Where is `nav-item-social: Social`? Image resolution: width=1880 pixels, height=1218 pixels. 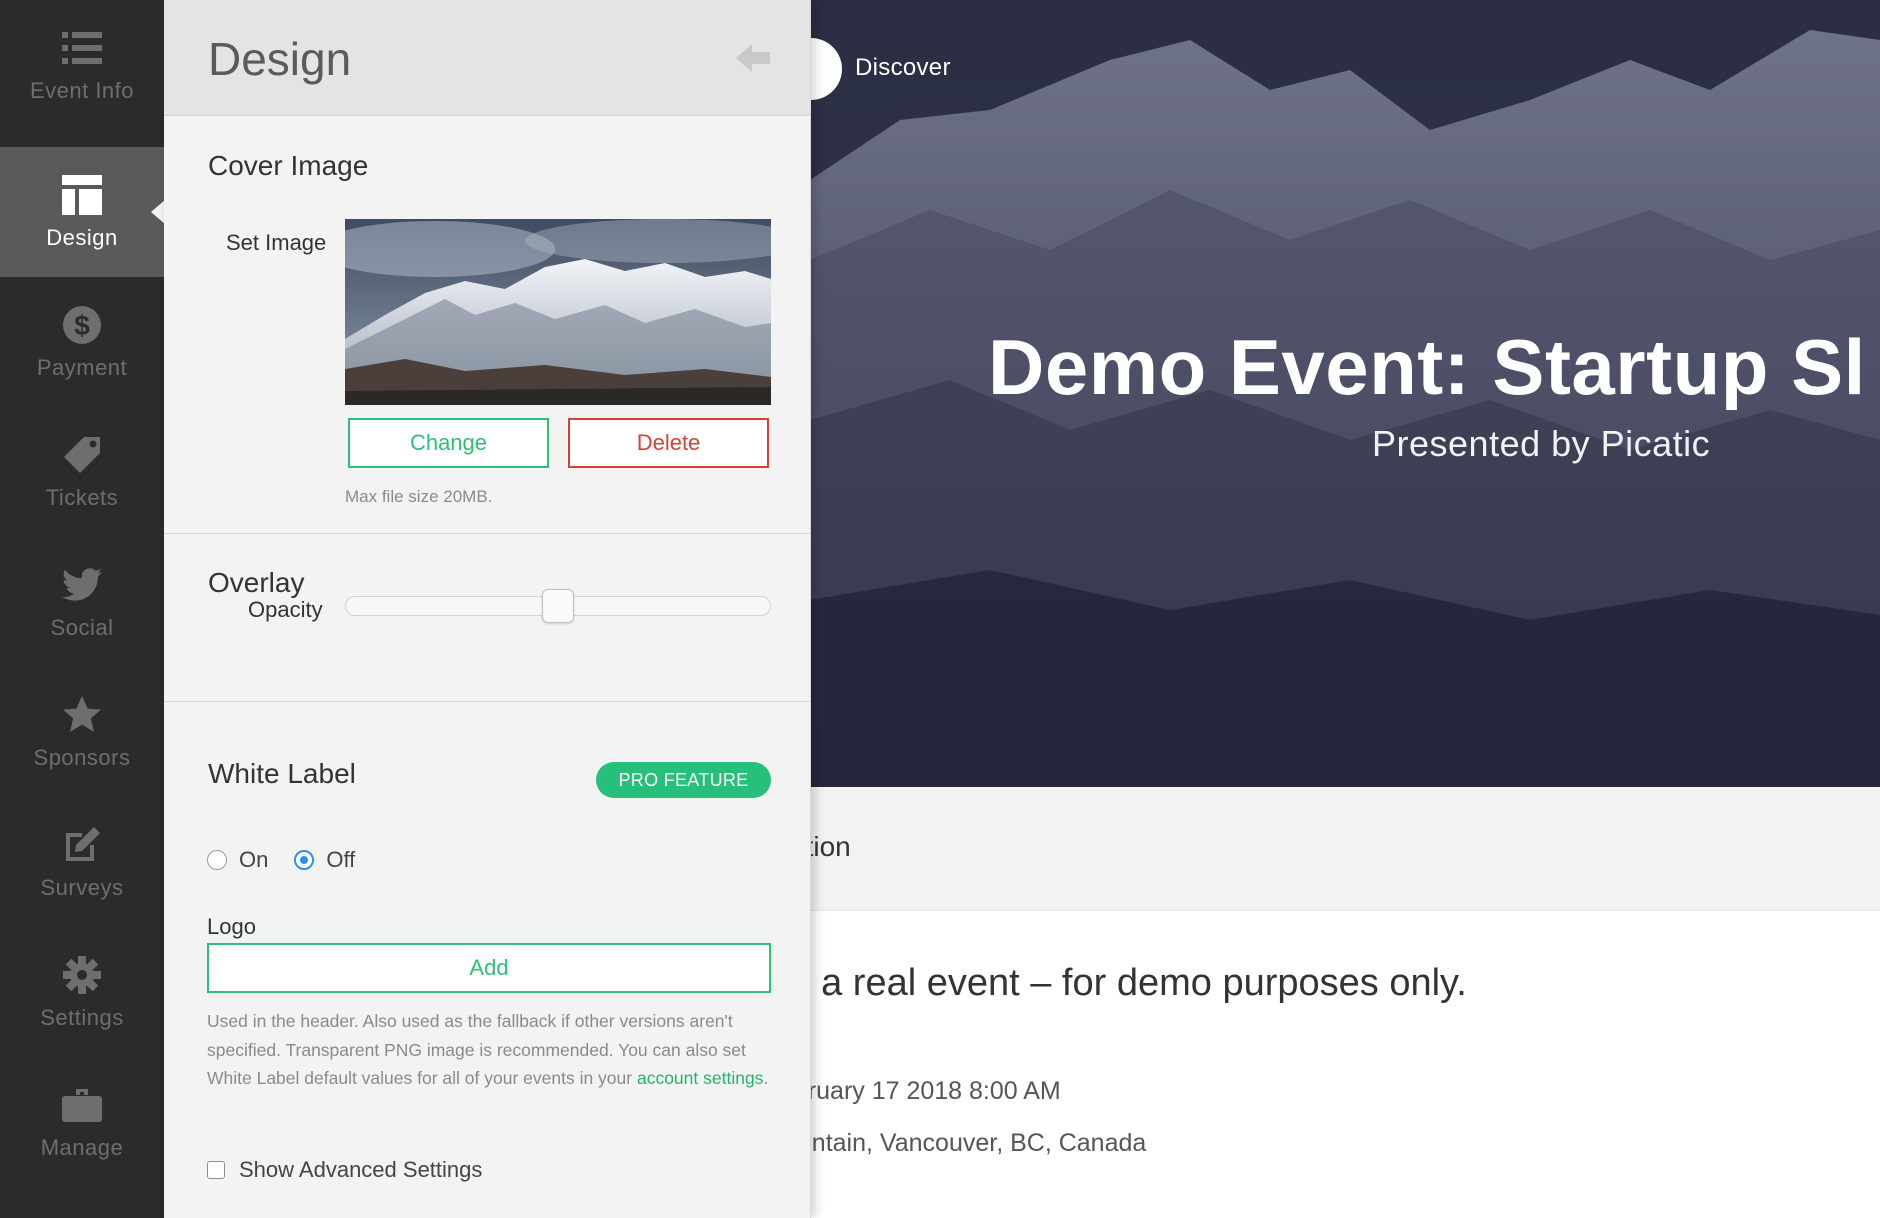 nav-item-social: Social is located at coordinates (82, 602).